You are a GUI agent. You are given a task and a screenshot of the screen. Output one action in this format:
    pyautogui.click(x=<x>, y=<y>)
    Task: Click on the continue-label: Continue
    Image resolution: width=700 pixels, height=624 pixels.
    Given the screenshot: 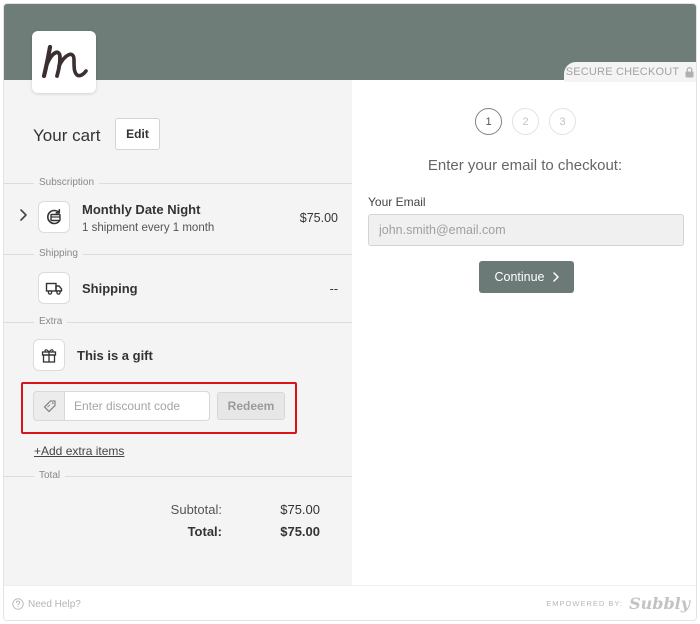 What is the action you would take?
    pyautogui.click(x=519, y=277)
    